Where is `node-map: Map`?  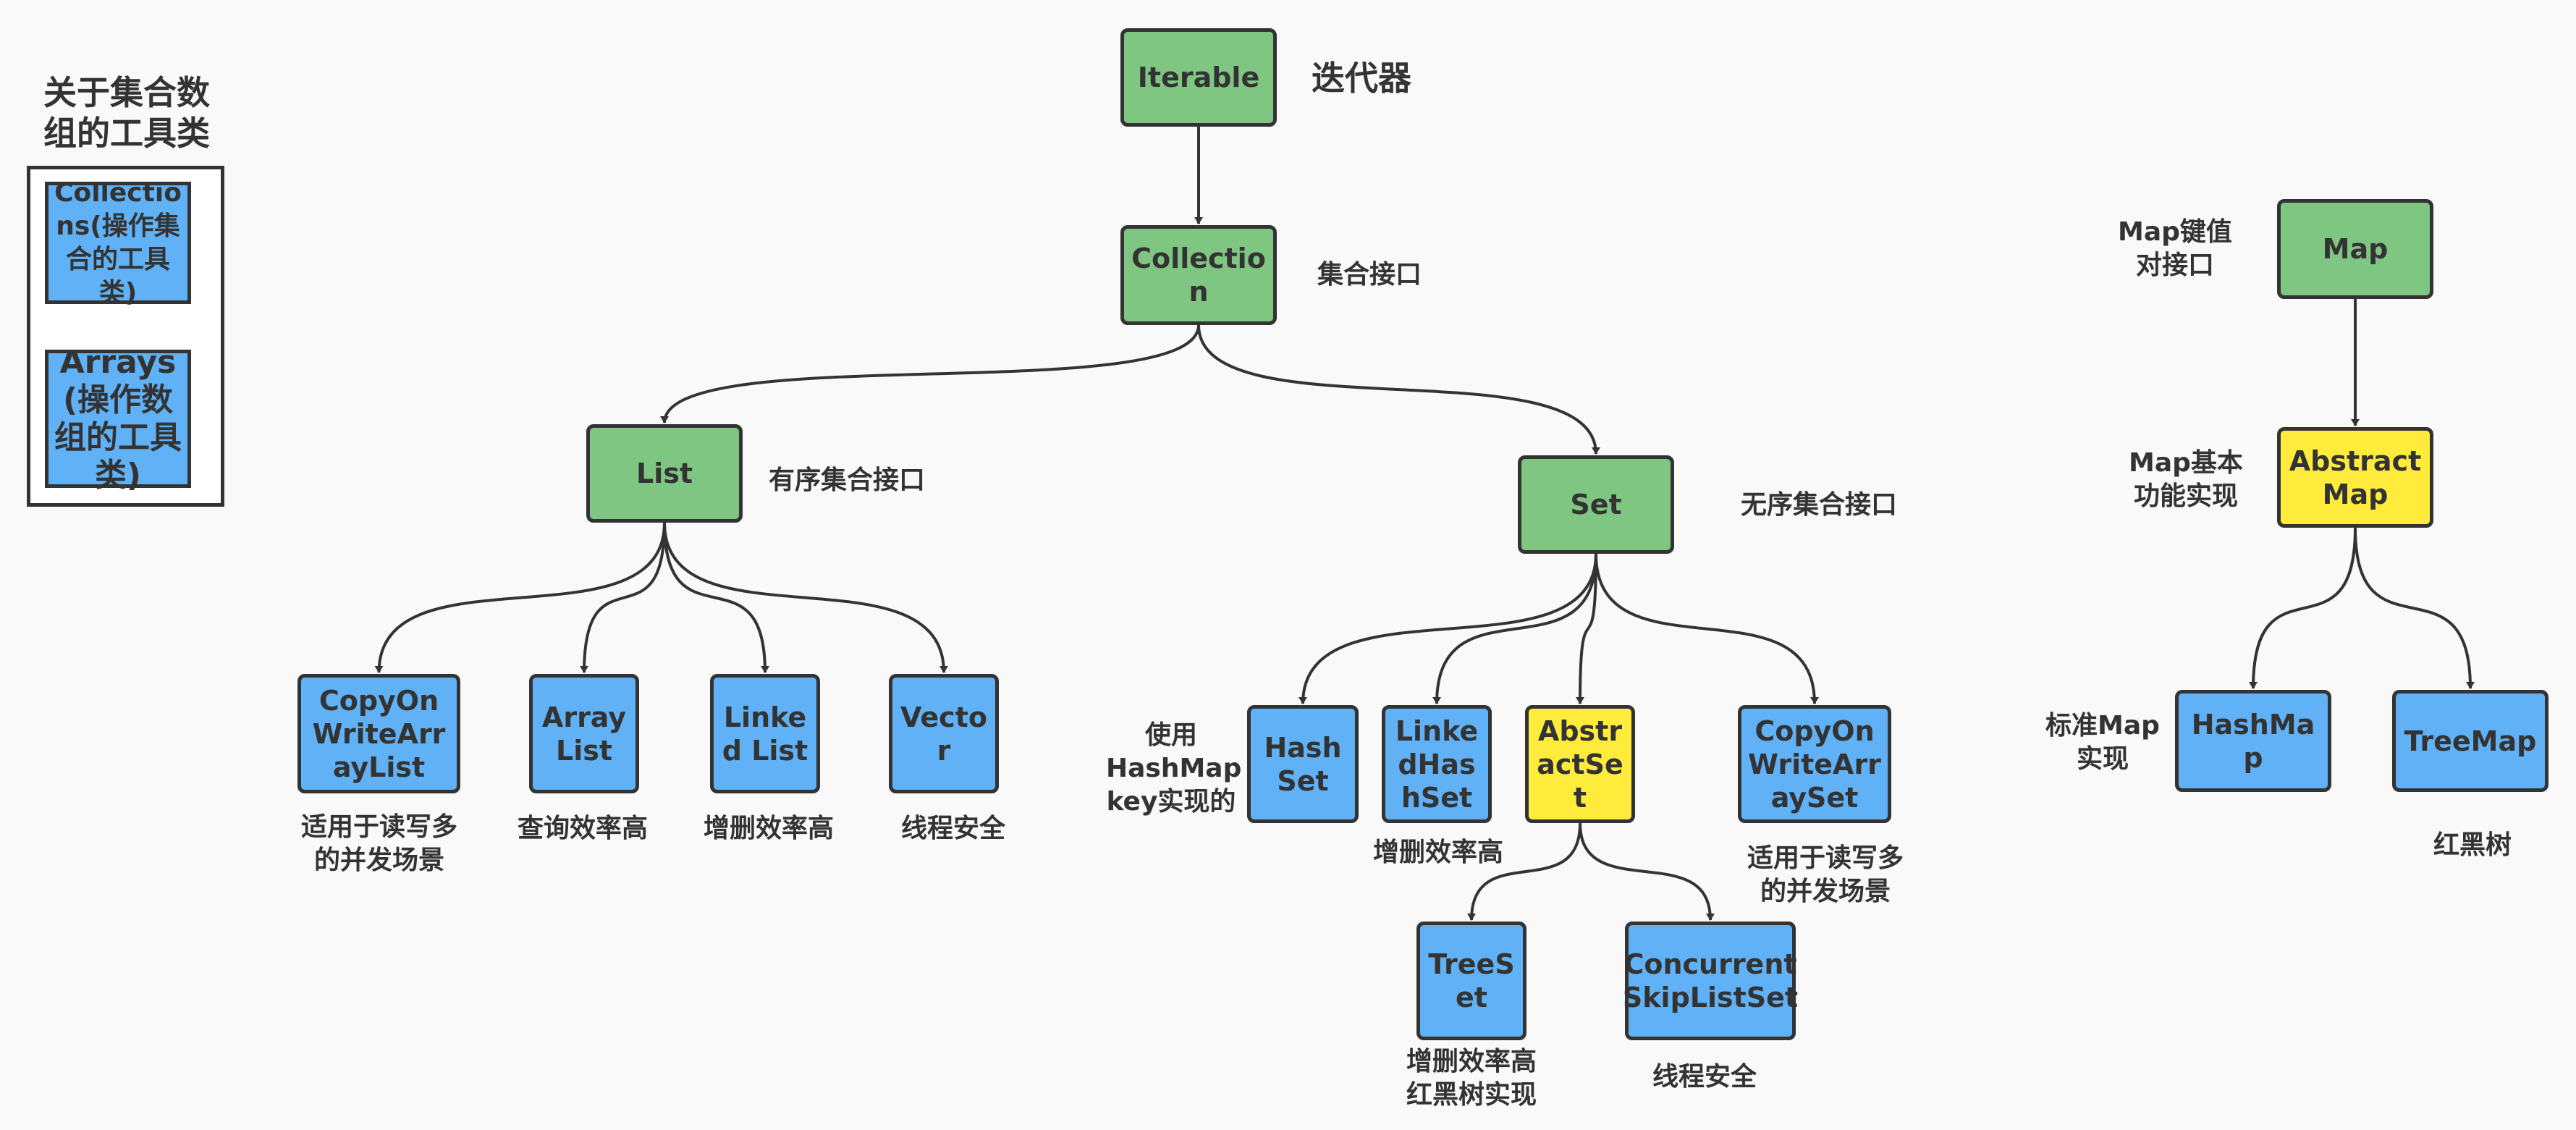
node-map: Map is located at coordinates (2355, 249).